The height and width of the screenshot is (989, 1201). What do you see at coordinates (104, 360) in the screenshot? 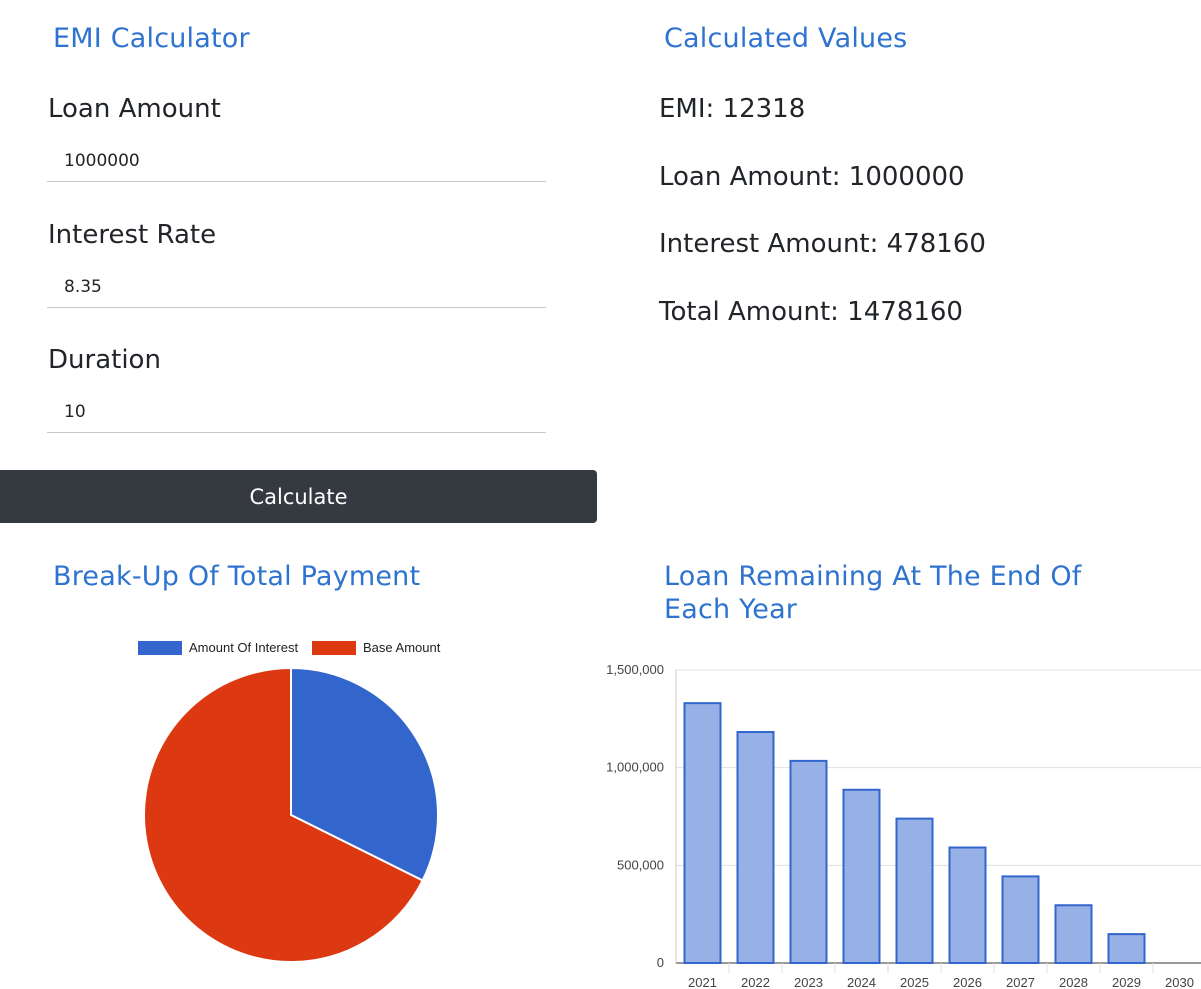
I see `duration-label: Duration` at bounding box center [104, 360].